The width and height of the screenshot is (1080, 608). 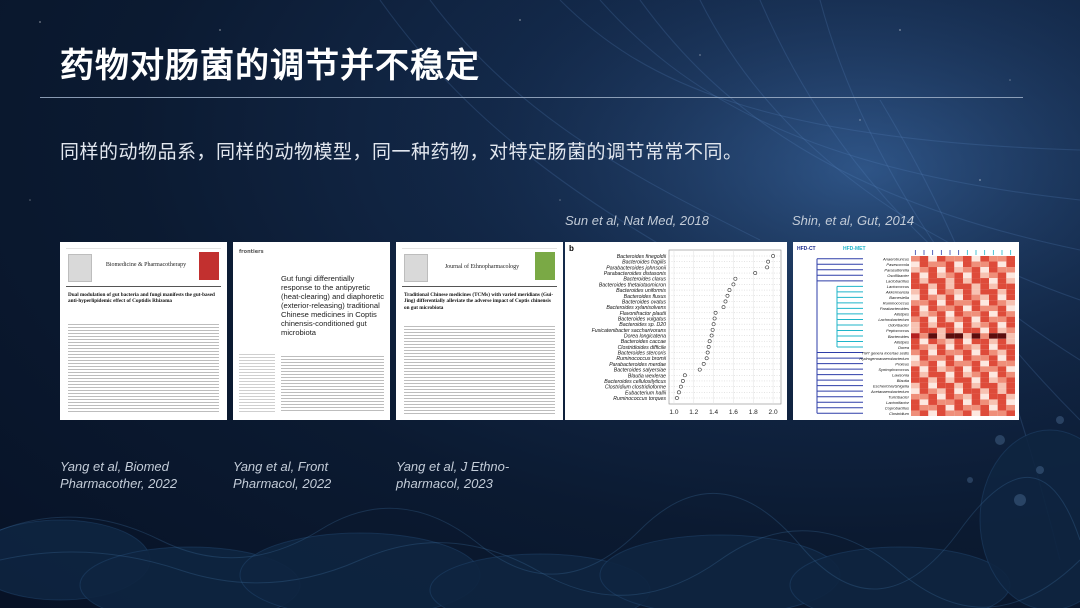 I want to click on caption-line-1: Yang et al, Biomed, so click(x=114, y=466).